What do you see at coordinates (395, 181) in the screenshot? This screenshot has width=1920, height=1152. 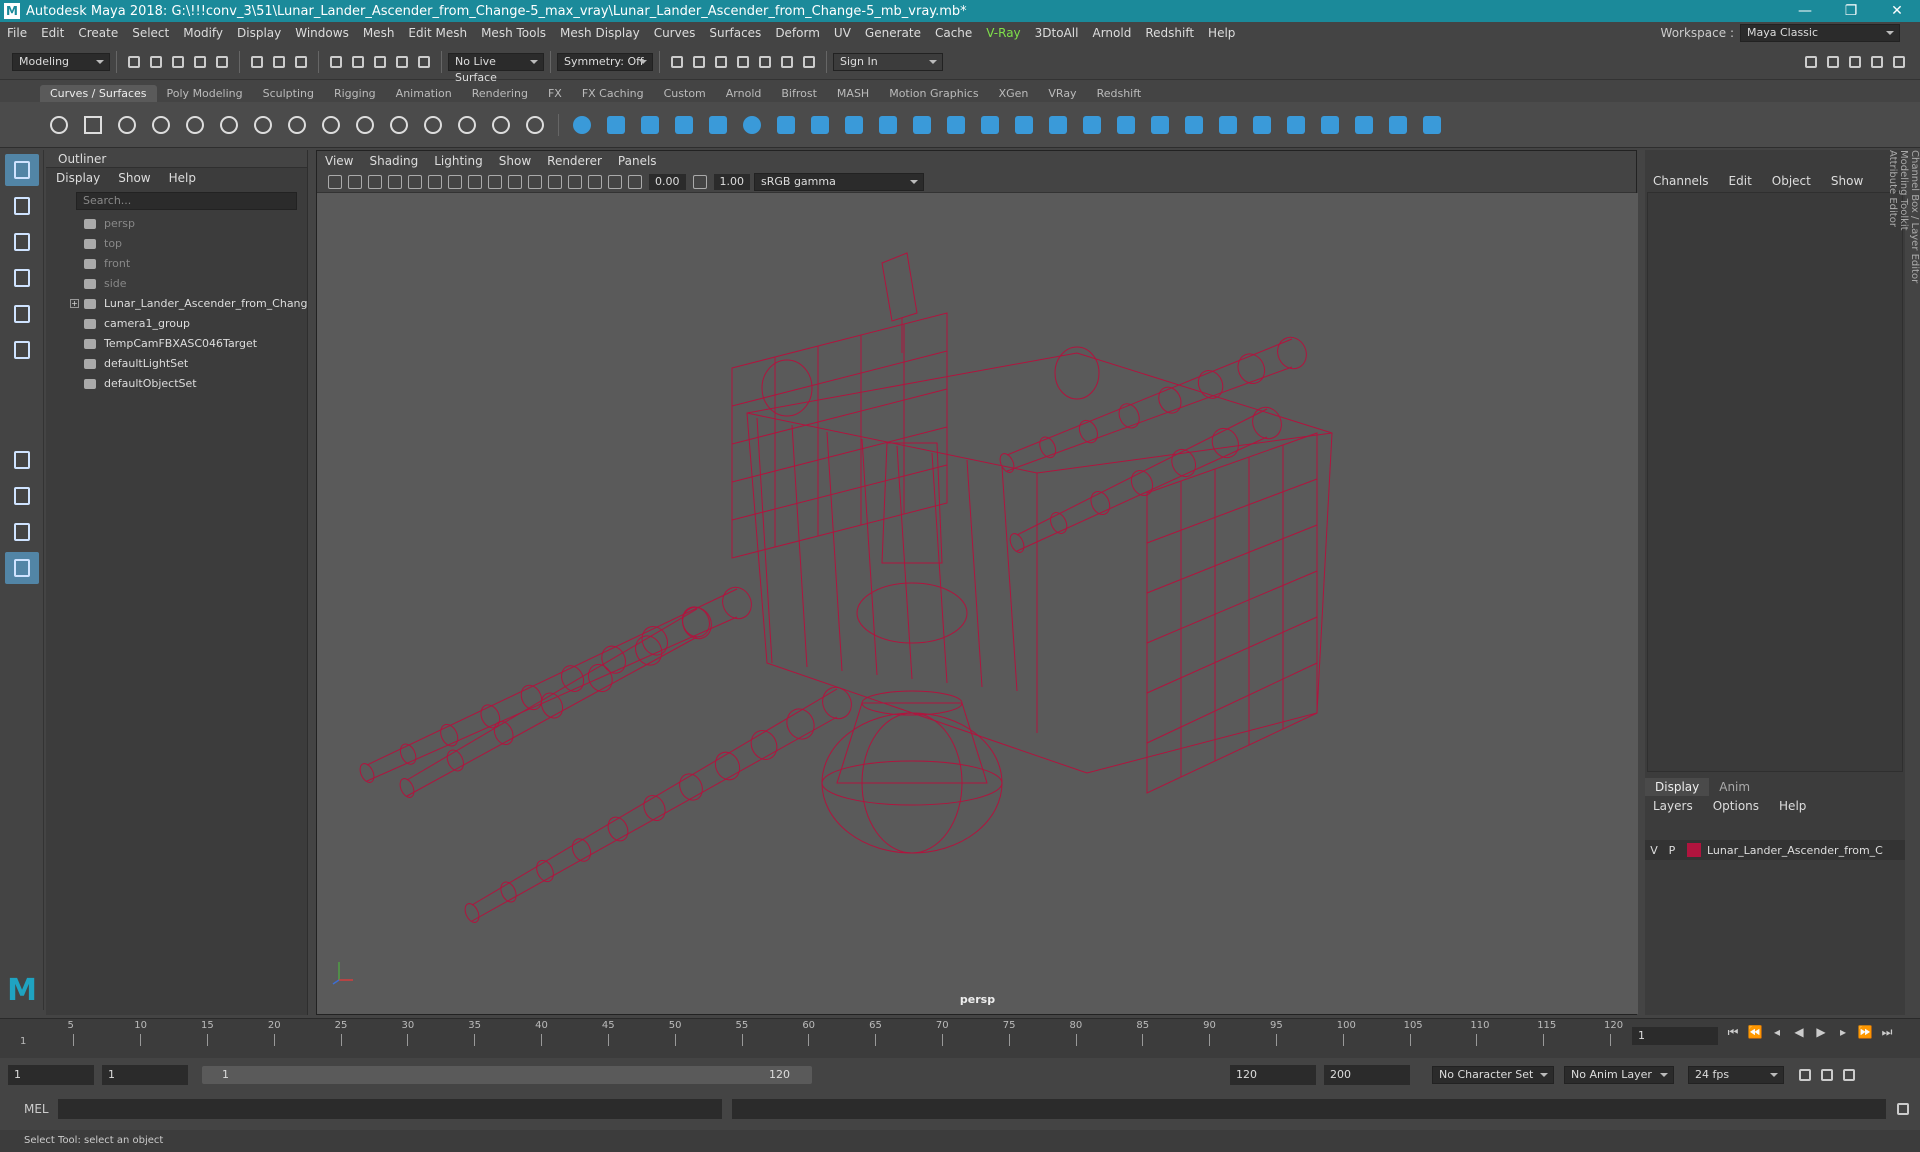 I see `image-plane-icon` at bounding box center [395, 181].